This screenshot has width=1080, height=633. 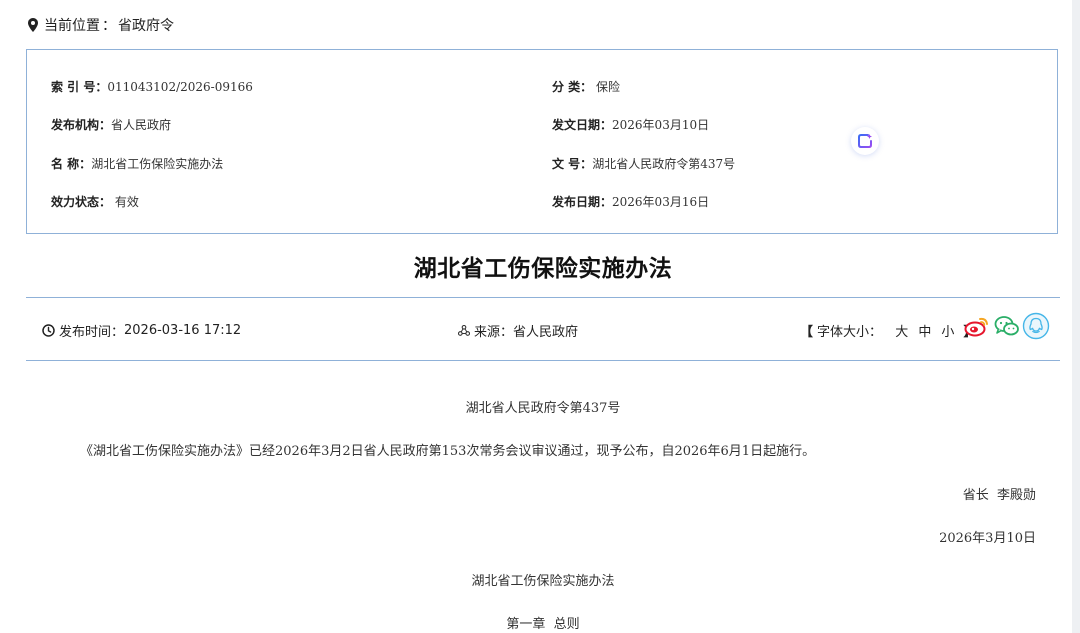 What do you see at coordinates (807, 332) in the screenshot?
I see `font-bracket-open: 【` at bounding box center [807, 332].